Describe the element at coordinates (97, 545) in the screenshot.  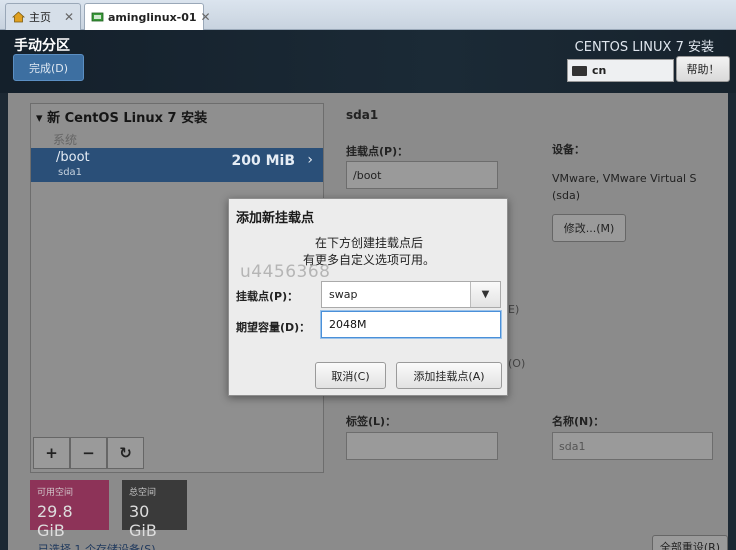
I see `selected-devices-link: 已选择 1 个存储设备(S)` at that location.